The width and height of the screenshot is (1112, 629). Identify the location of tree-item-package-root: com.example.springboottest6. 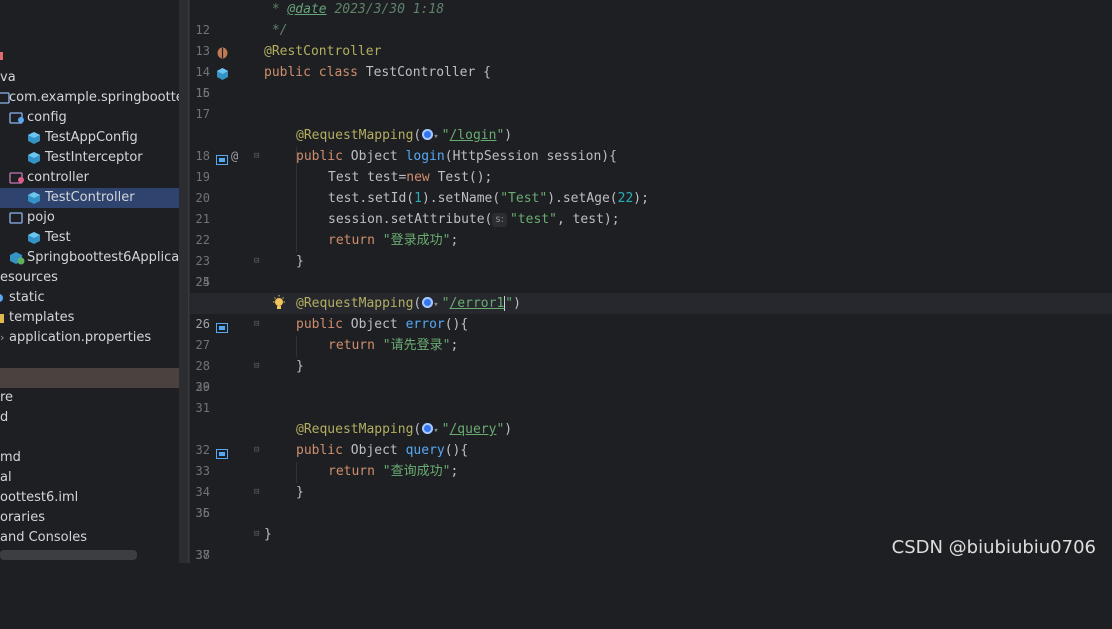
(89, 98).